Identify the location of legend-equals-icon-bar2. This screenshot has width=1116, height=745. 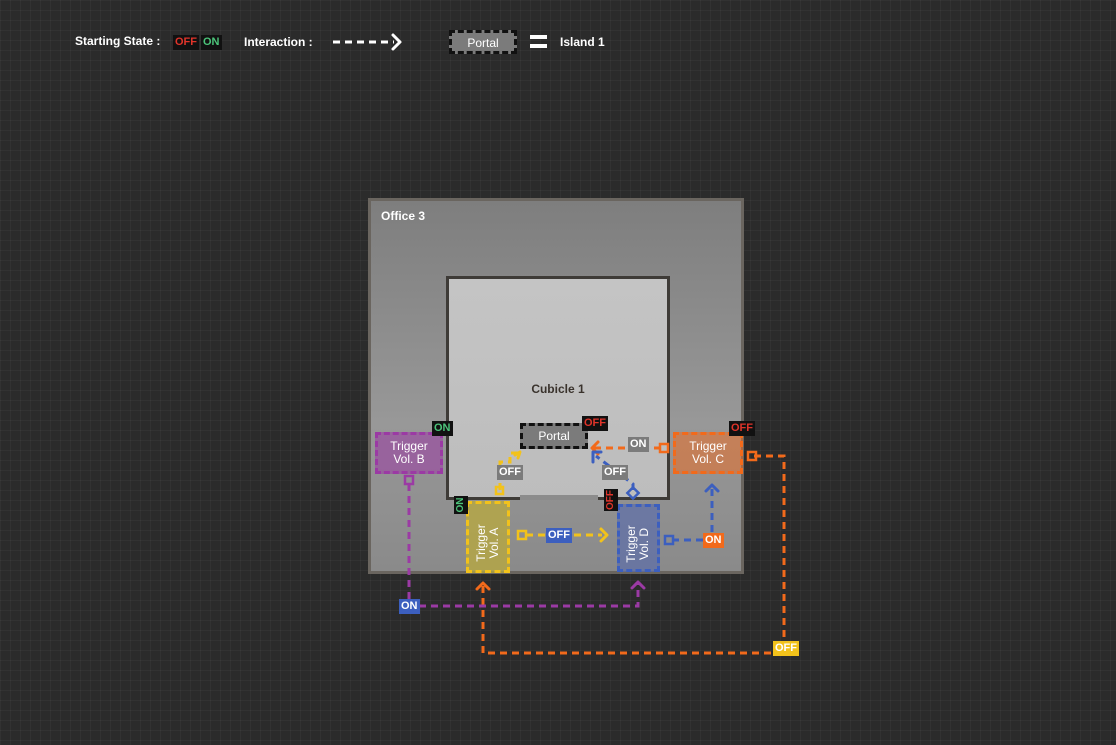
(538, 46).